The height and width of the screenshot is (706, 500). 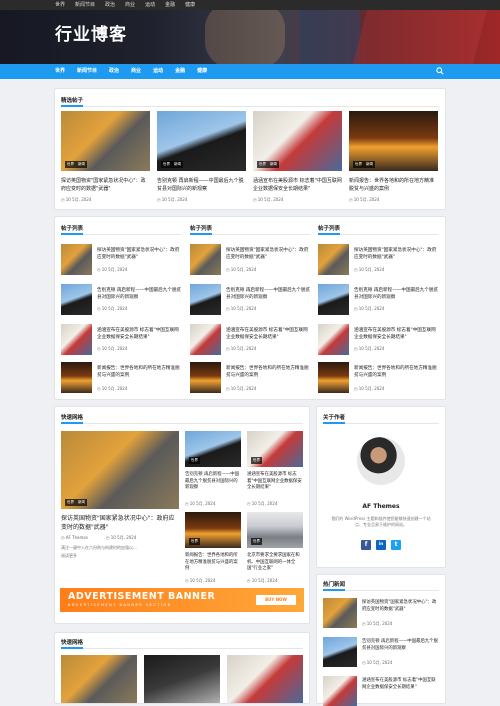 What do you see at coordinates (130, 5) in the screenshot?
I see `top-menu-item: 商业` at bounding box center [130, 5].